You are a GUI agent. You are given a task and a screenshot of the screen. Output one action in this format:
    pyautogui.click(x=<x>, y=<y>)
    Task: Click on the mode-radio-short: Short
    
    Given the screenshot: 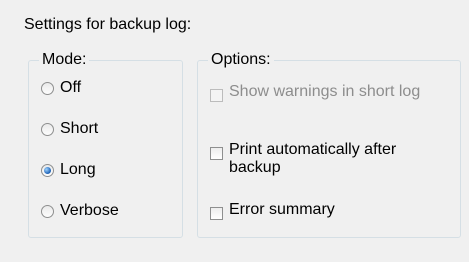 What is the action you would take?
    pyautogui.click(x=69, y=129)
    